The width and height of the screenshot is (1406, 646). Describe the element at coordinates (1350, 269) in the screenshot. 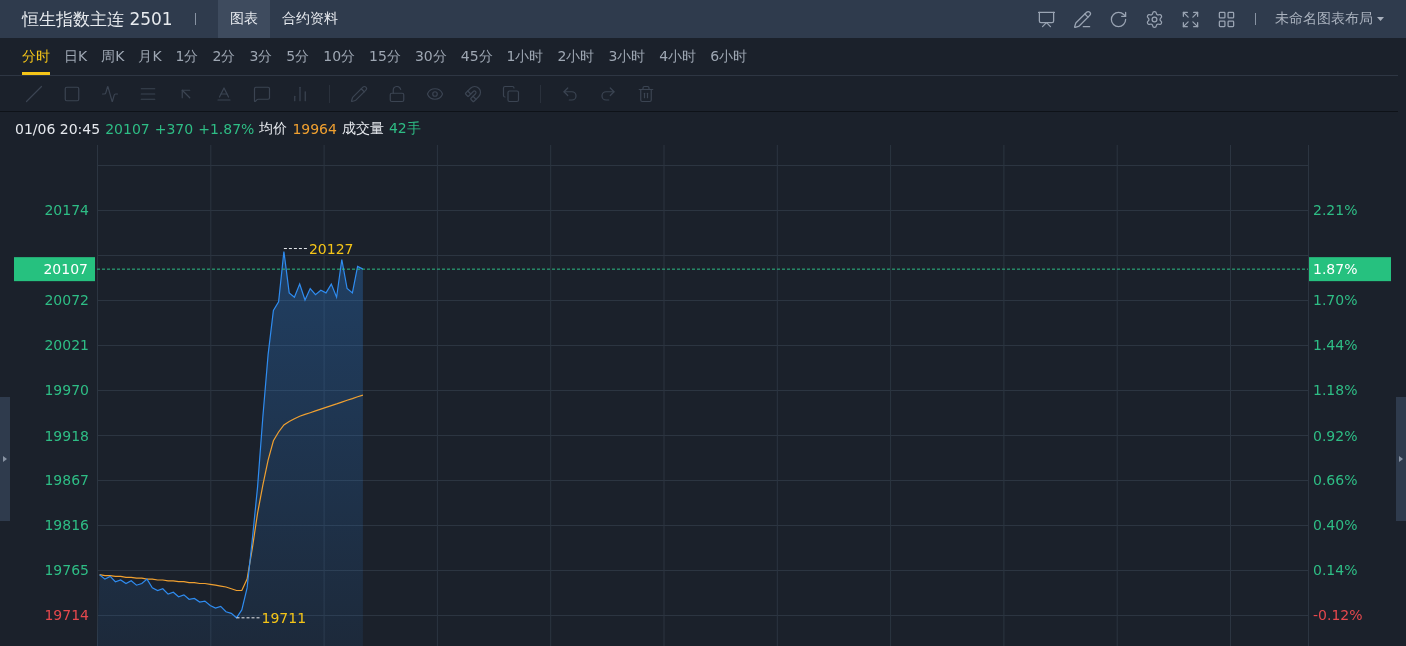

I see `current-percent-tag: 1.87%` at that location.